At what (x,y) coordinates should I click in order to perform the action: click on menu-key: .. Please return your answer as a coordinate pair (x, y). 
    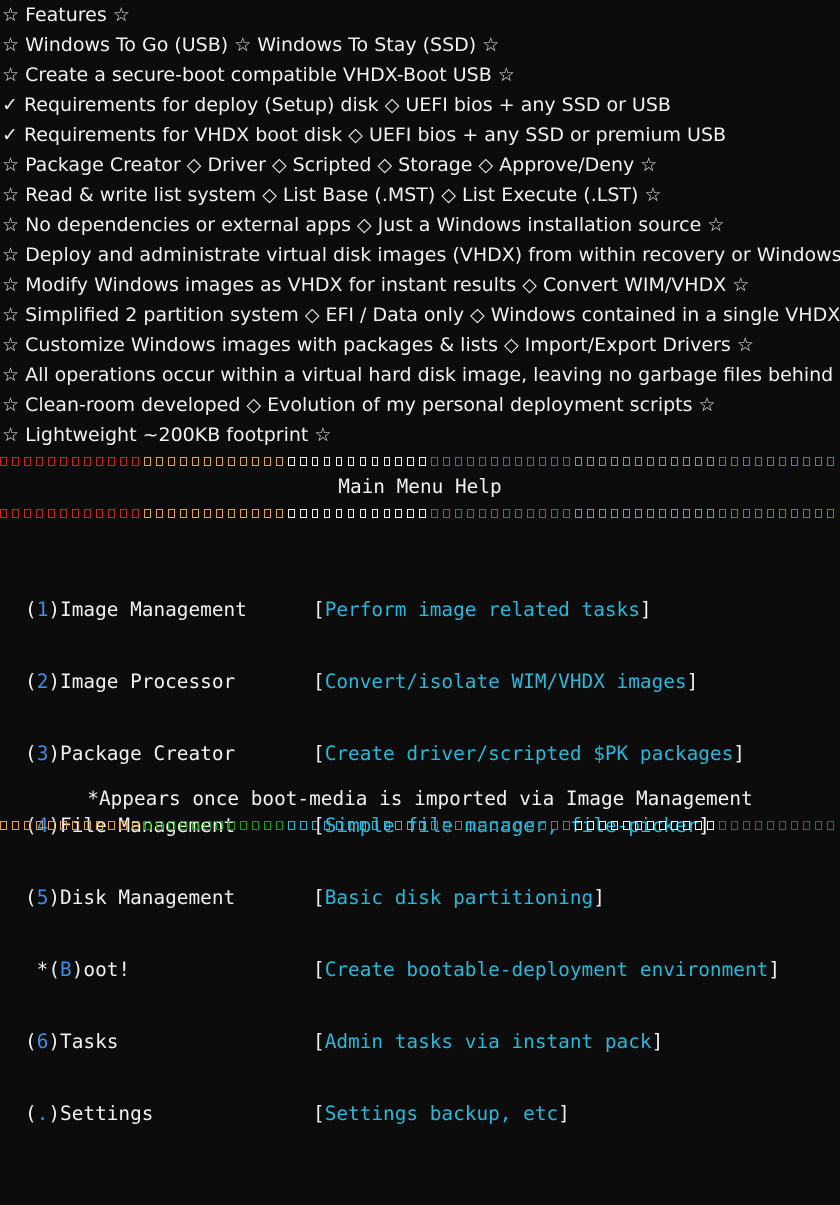
    Looking at the image, I should click on (43, 1113).